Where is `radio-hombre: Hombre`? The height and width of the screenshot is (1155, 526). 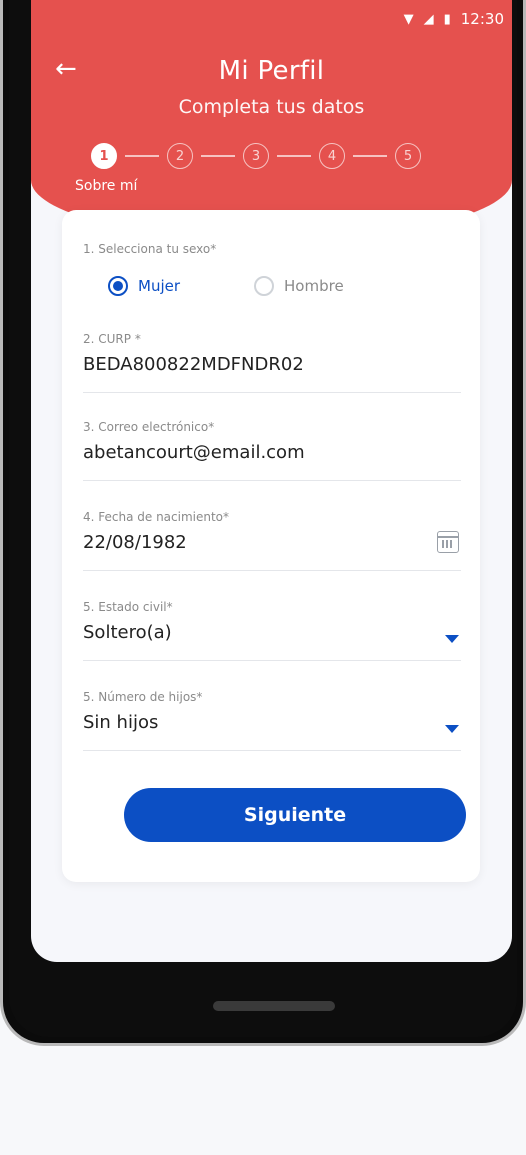
radio-hombre: Hombre is located at coordinates (299, 286).